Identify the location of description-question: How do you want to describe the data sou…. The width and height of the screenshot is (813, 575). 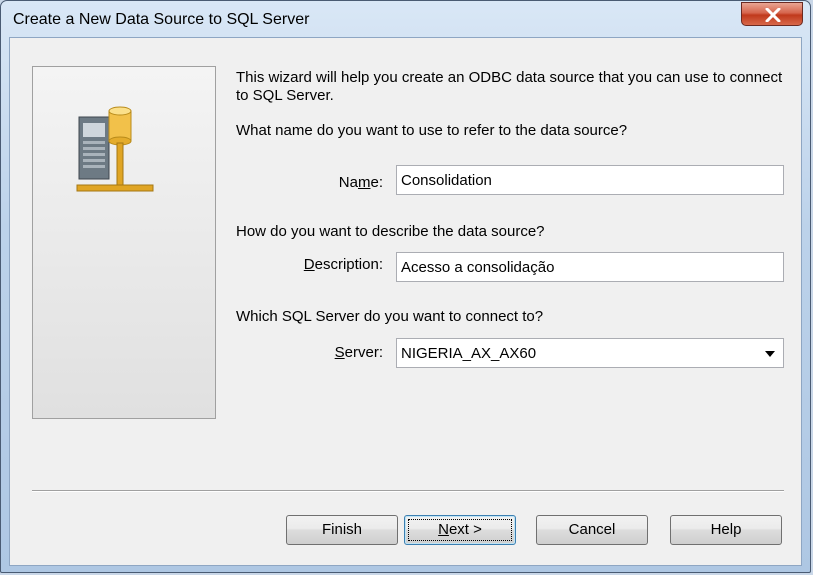
(390, 231).